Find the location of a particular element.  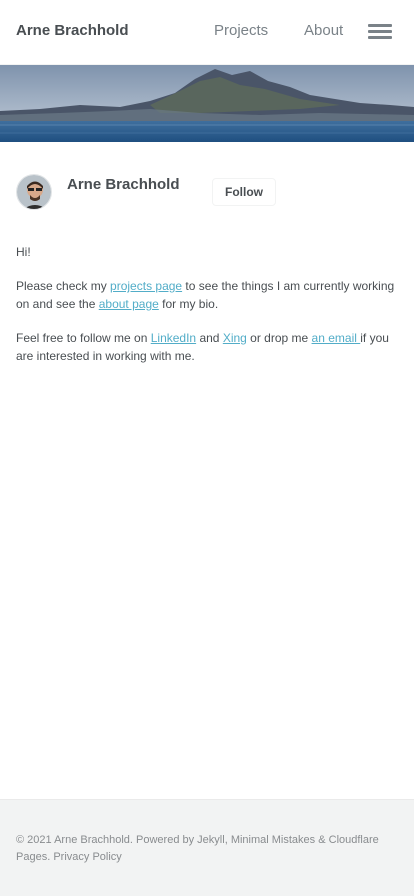

text-span: for my bio. is located at coordinates (188, 304).